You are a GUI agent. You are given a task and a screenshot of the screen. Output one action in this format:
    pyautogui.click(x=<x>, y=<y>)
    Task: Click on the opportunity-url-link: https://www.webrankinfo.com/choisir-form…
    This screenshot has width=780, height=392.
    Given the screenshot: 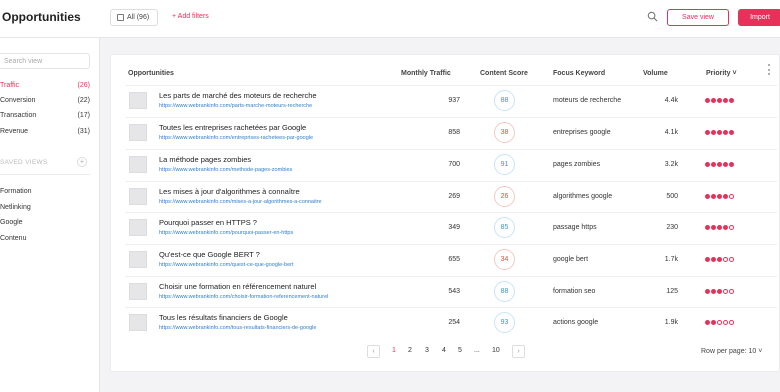 What is the action you would take?
    pyautogui.click(x=243, y=297)
    